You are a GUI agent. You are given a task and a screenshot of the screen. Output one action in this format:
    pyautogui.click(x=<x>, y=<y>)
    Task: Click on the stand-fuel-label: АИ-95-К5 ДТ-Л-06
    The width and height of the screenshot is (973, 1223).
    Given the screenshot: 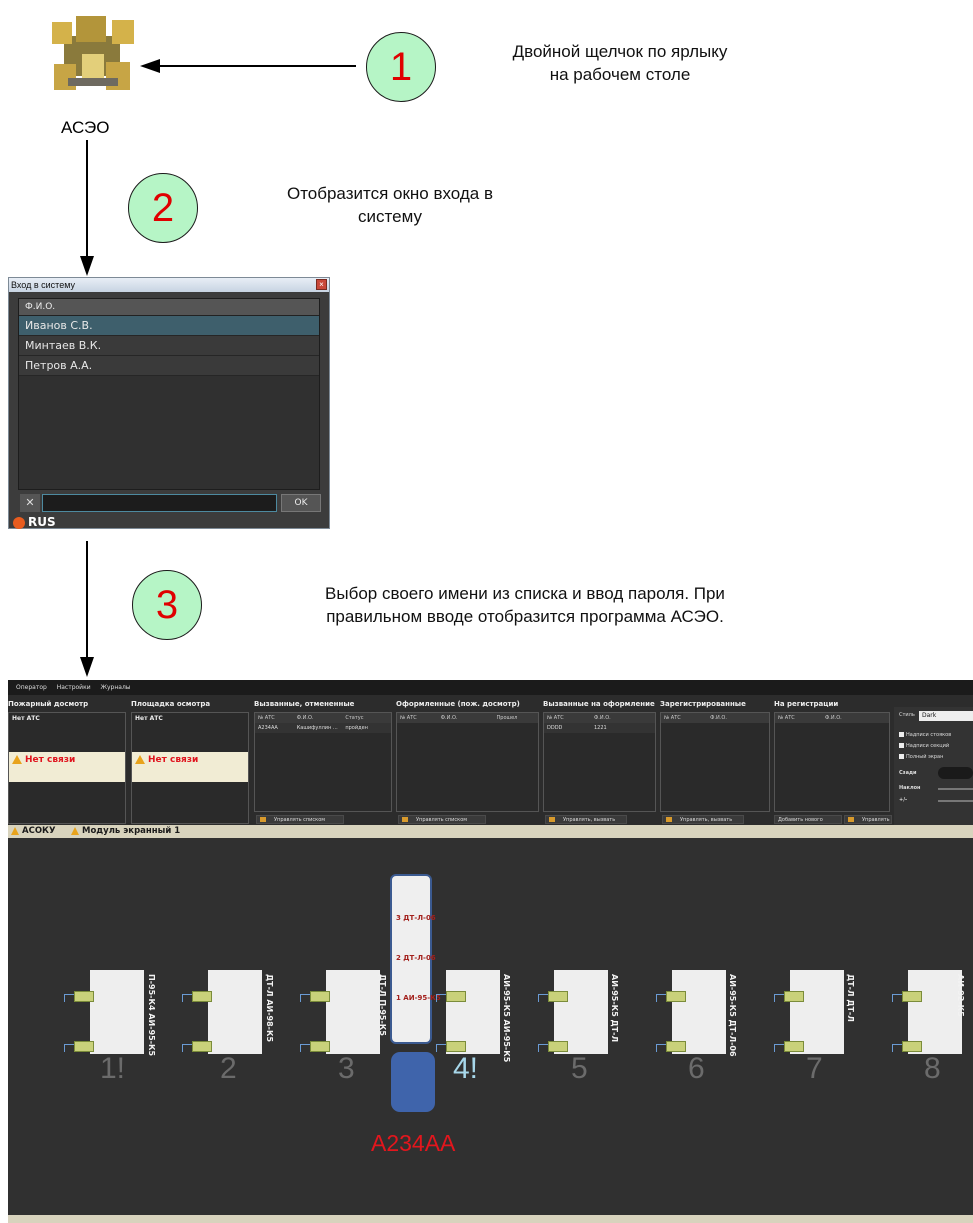 What is the action you would take?
    pyautogui.click(x=732, y=1015)
    